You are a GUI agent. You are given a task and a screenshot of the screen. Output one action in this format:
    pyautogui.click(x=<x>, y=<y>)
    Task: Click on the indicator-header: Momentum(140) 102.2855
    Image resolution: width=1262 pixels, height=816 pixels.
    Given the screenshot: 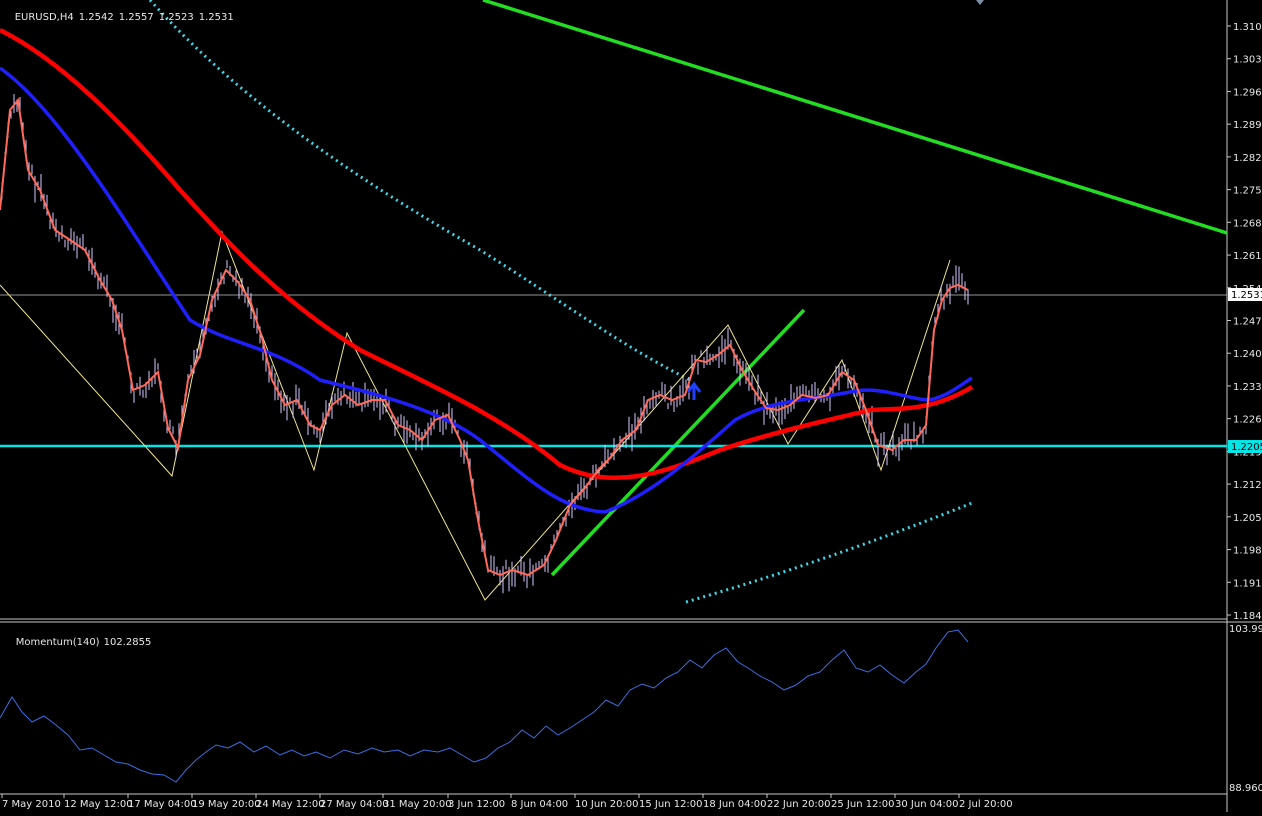 What is the action you would take?
    pyautogui.click(x=79, y=642)
    